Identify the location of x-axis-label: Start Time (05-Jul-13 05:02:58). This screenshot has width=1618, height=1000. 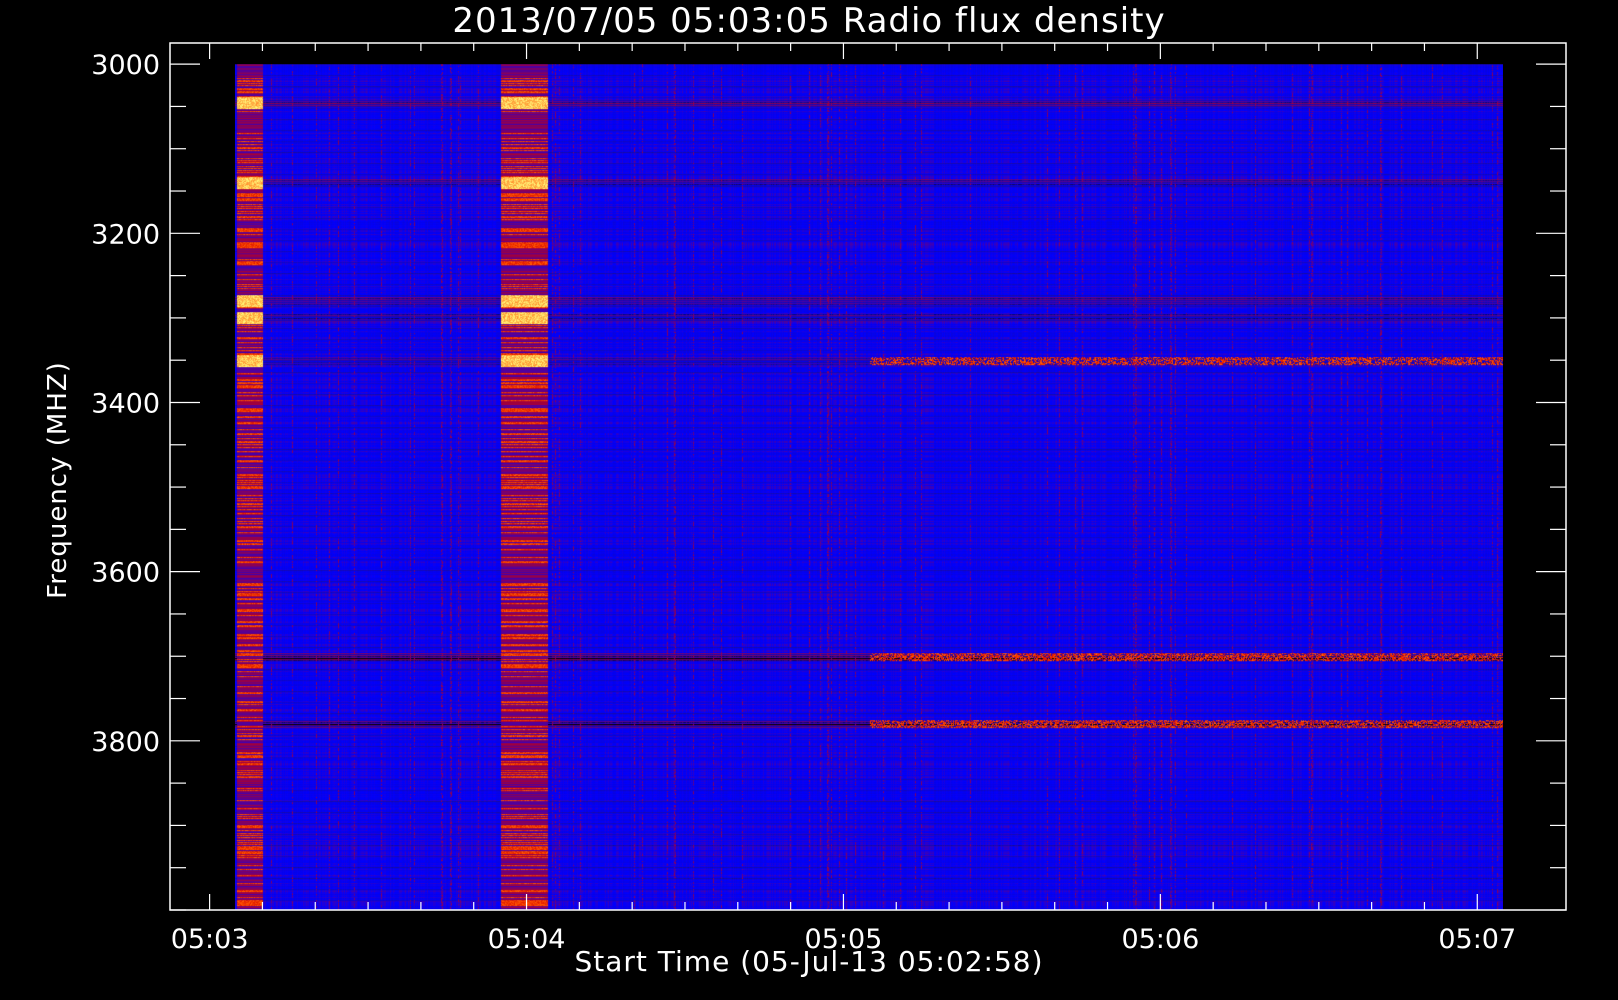
(809, 961).